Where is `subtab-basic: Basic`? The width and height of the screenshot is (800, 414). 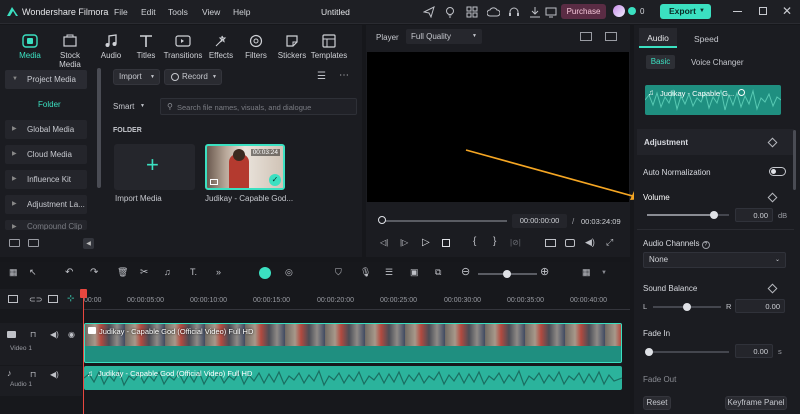 subtab-basic: Basic is located at coordinates (660, 62).